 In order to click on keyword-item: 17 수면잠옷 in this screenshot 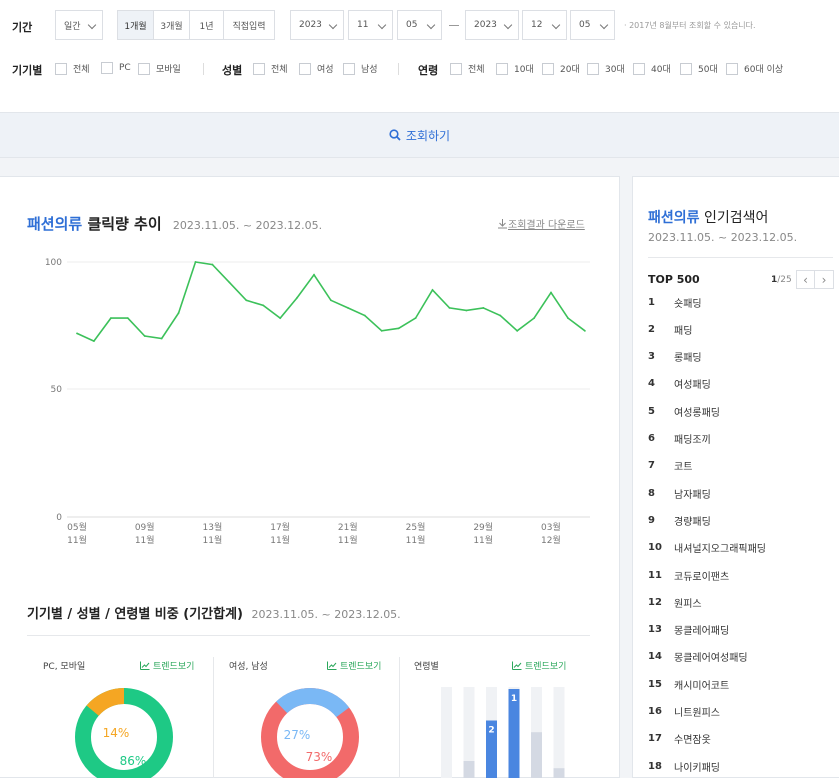, I will do `click(740, 739)`.